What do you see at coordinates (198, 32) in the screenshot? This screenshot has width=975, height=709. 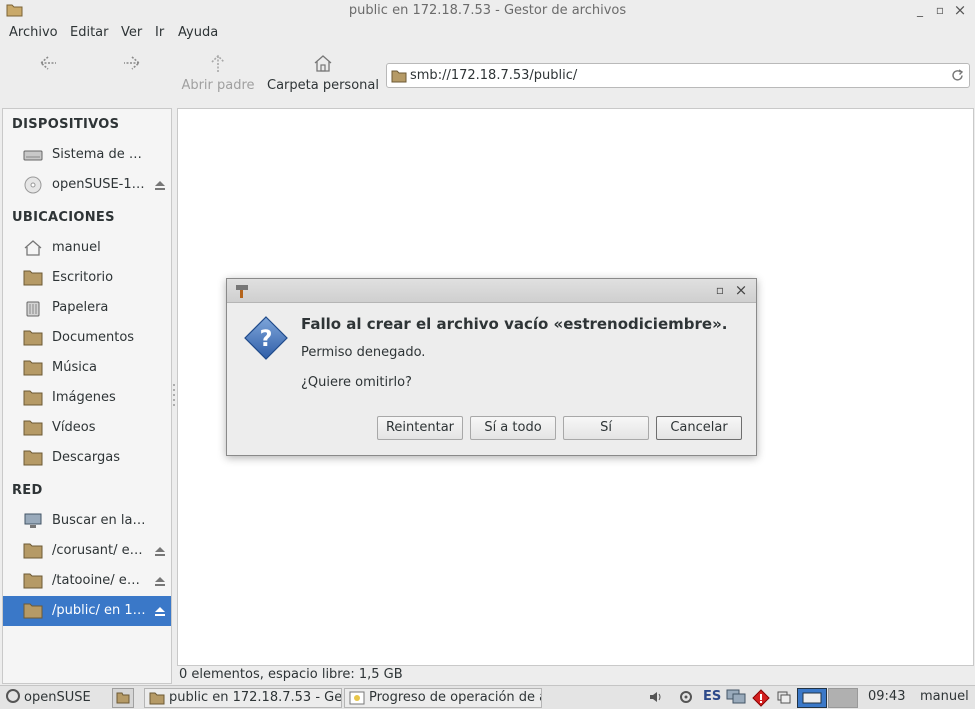 I see `menu-ayuda: Ayuda` at bounding box center [198, 32].